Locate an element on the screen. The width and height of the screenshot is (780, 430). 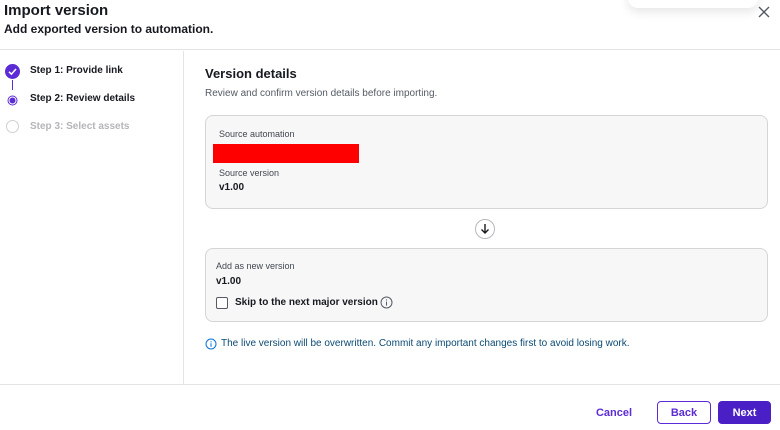
step-2: Step 2: Review details is located at coordinates (92, 101).